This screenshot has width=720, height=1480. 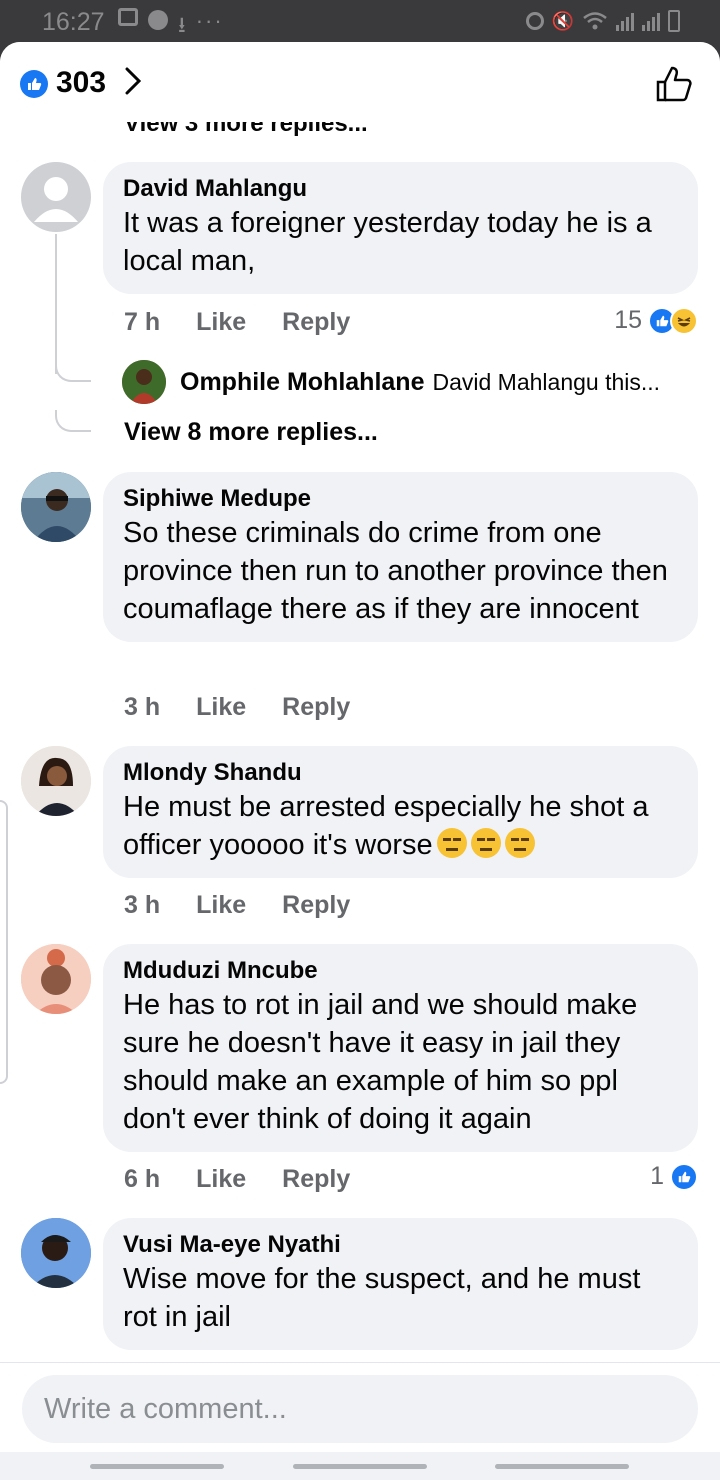 I want to click on chevron-right-icon, so click(x=133, y=85).